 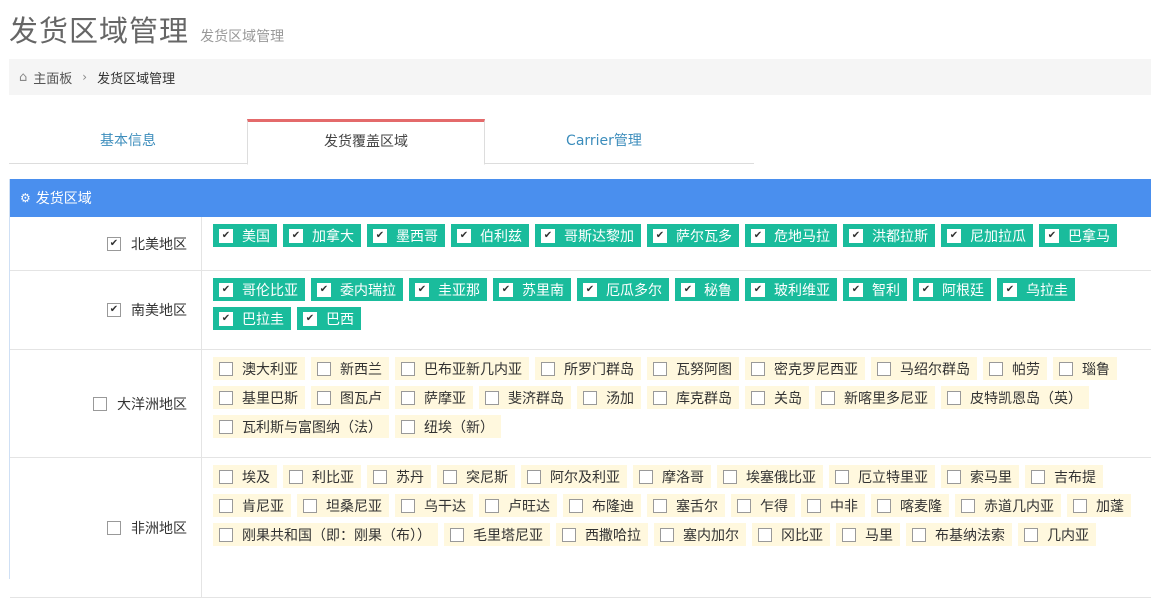 What do you see at coordinates (52, 77) in the screenshot?
I see `breadcrumb-home-link: 主面板` at bounding box center [52, 77].